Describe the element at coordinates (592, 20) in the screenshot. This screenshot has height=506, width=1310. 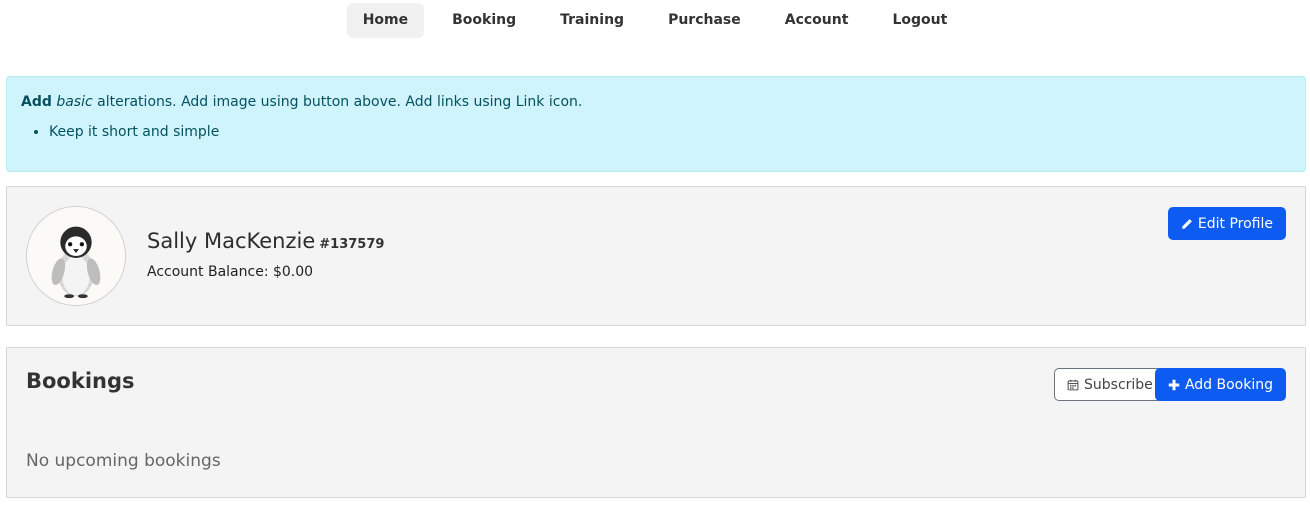
I see `nav-item-training: Training` at that location.